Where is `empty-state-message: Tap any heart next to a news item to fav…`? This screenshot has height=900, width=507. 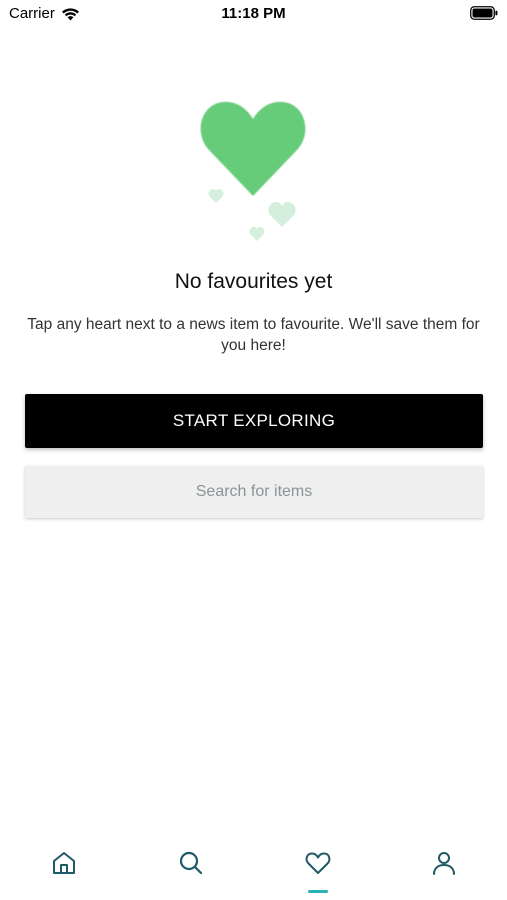
empty-state-message: Tap any heart next to a news item to fav… is located at coordinates (253, 335).